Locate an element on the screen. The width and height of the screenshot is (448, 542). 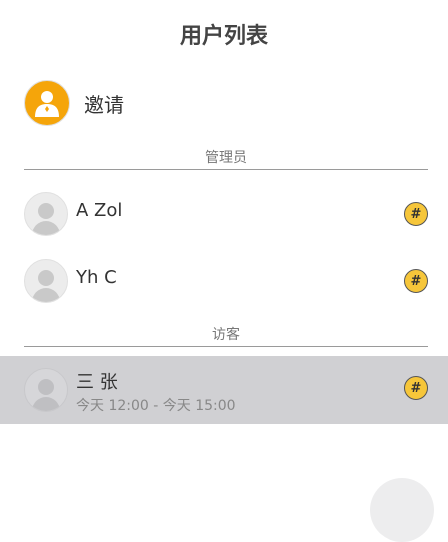
user-row: A Zol # is located at coordinates (224, 213).